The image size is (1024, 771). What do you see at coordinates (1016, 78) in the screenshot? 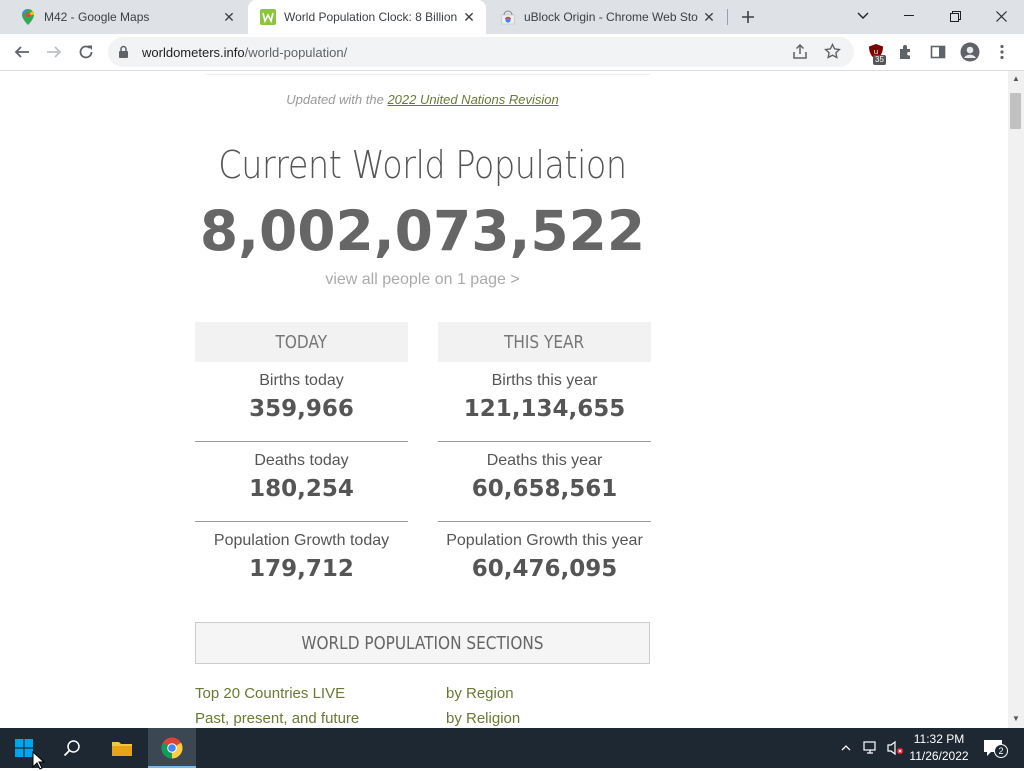
I see `scroll-up-arrow-icon: ▲` at bounding box center [1016, 78].